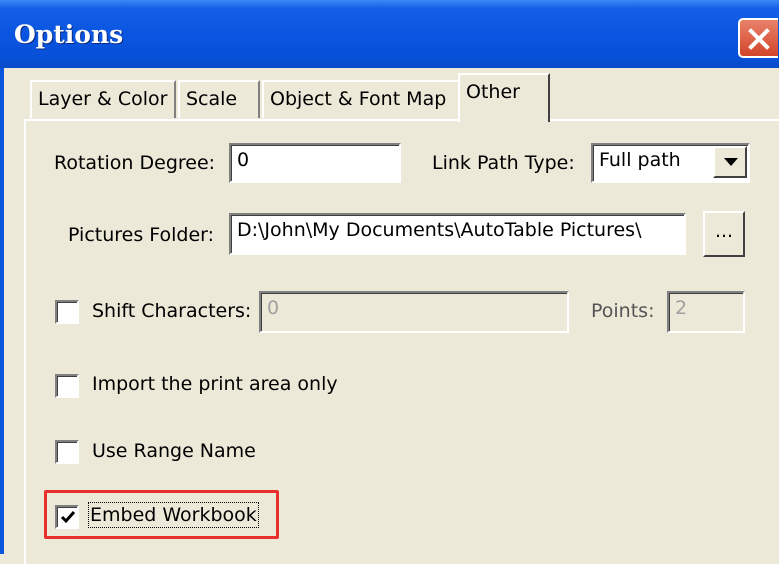 This screenshot has height=564, width=779. I want to click on import-print-area-checkbox, so click(67, 386).